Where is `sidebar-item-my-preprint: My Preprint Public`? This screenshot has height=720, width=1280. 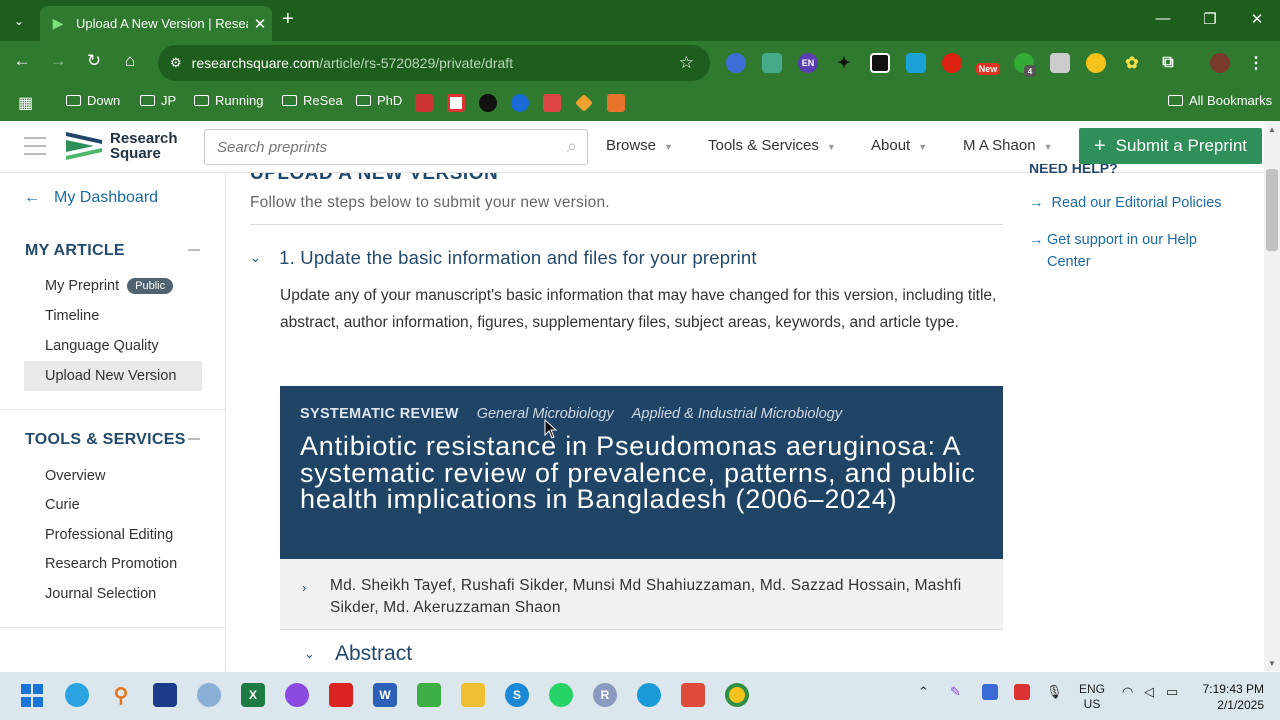 sidebar-item-my-preprint: My Preprint Public is located at coordinates (109, 286).